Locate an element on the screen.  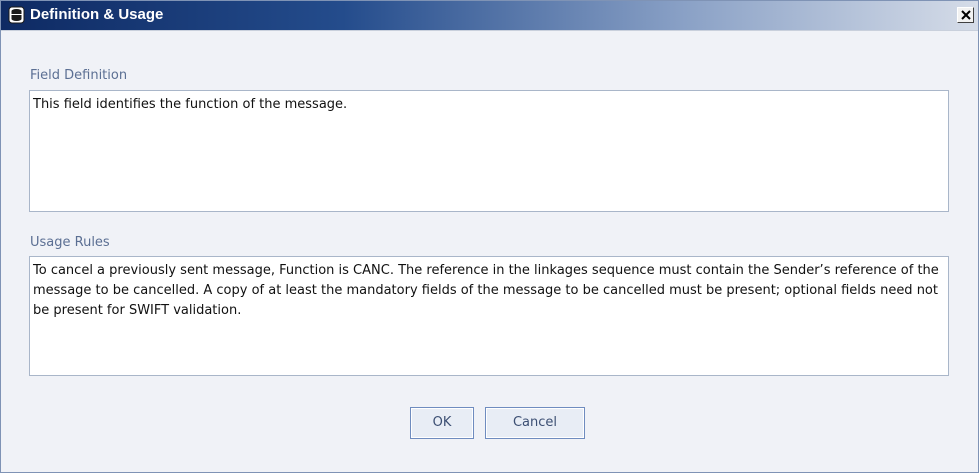
close-button is located at coordinates (965, 15).